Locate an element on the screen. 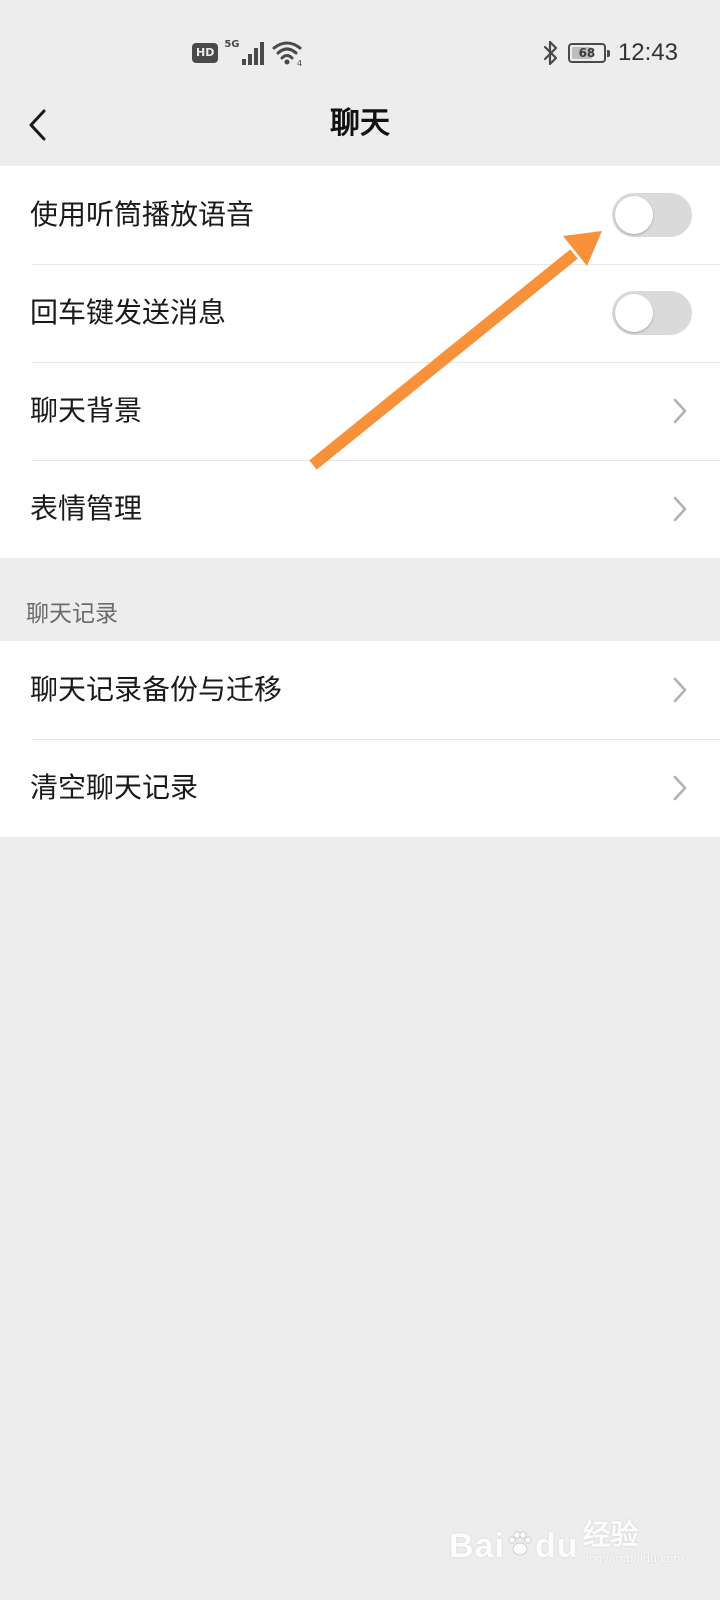 The height and width of the screenshot is (1600, 720). signal-icon: 5G is located at coordinates (245, 53).